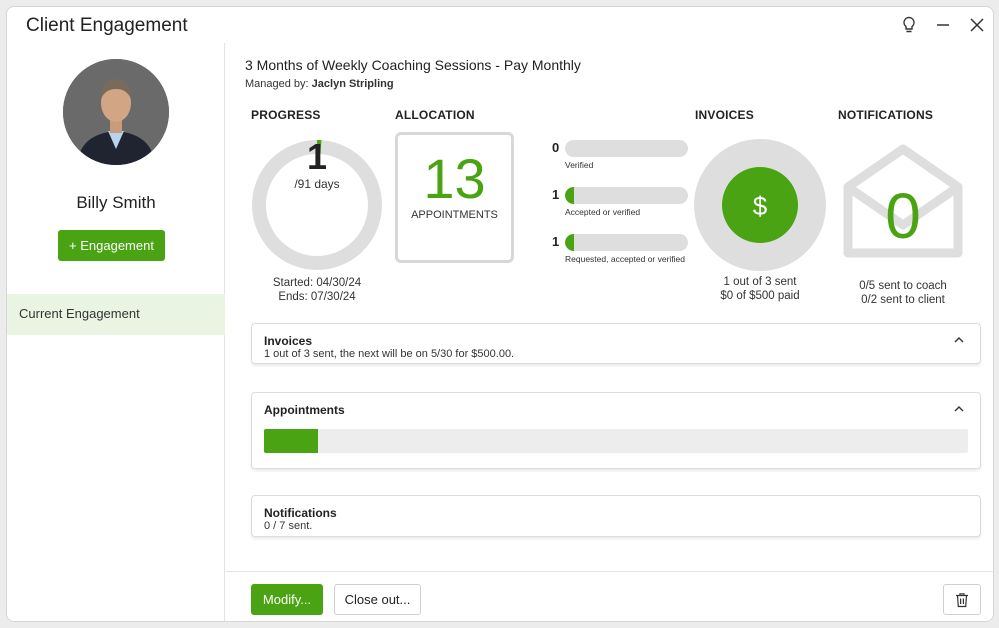 This screenshot has width=999, height=628. I want to click on notifications-heading: NOTIFICATIONS, so click(886, 115).